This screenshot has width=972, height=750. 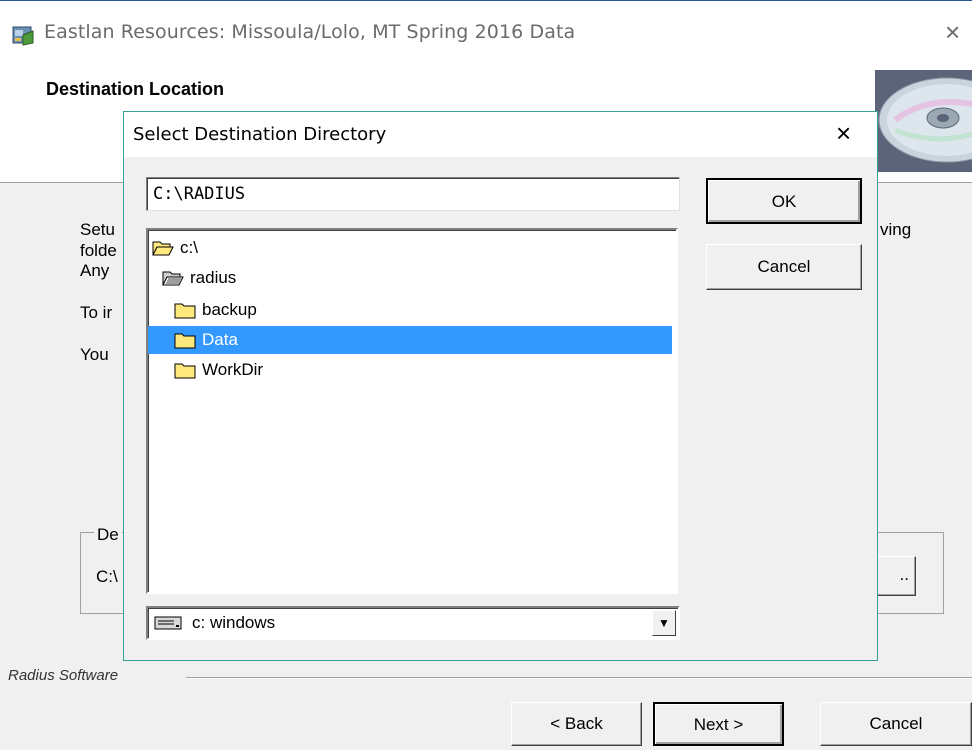 I want to click on dialog-cancel-button: Cancel, so click(x=784, y=267).